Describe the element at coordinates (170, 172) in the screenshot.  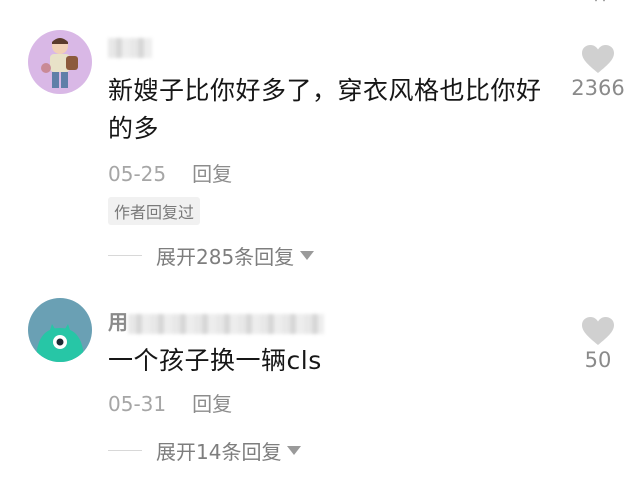
I see `comment-meta: 05-25 回复` at that location.